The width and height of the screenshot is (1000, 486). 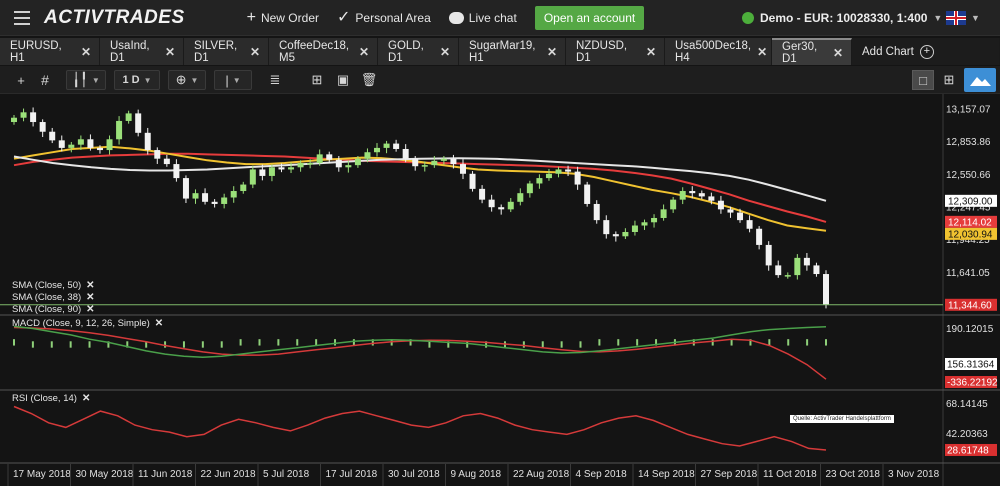 I want to click on tab-ger30: Ger30, D1 ✕, so click(x=812, y=51).